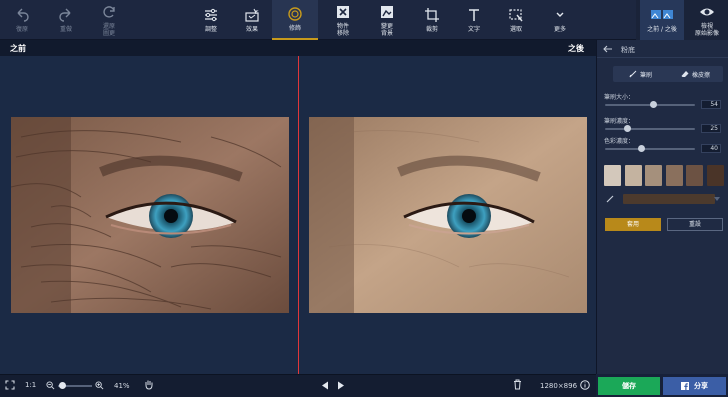 This screenshot has height=397, width=728. Describe the element at coordinates (108, 29) in the screenshot. I see `revert-label: 還原 圖更` at that location.